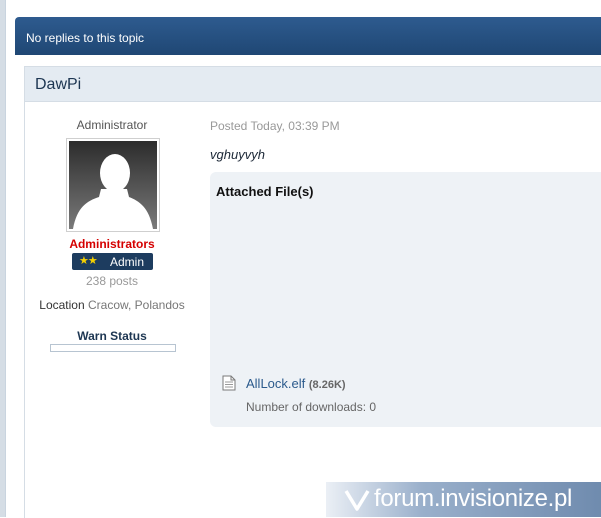 This screenshot has height=518, width=601. I want to click on watermark-logo-icon, so click(357, 502).